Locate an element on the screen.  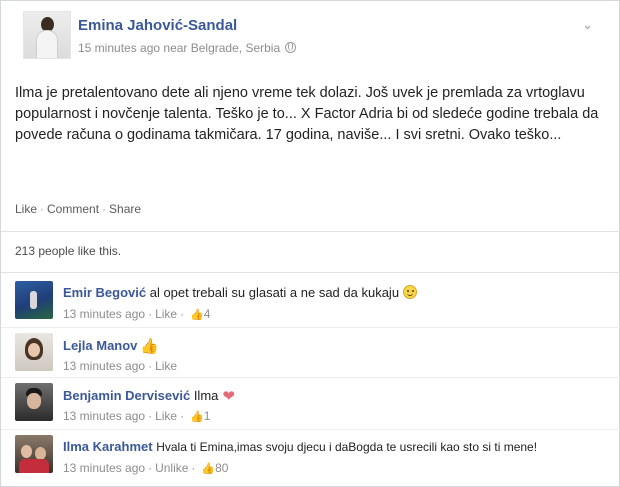
globe-icon is located at coordinates (291, 47).